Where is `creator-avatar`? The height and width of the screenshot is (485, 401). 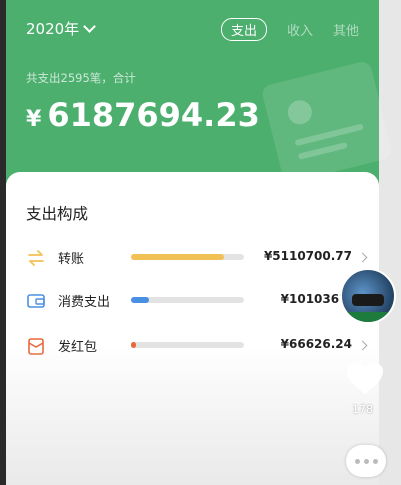 creator-avatar is located at coordinates (368, 296).